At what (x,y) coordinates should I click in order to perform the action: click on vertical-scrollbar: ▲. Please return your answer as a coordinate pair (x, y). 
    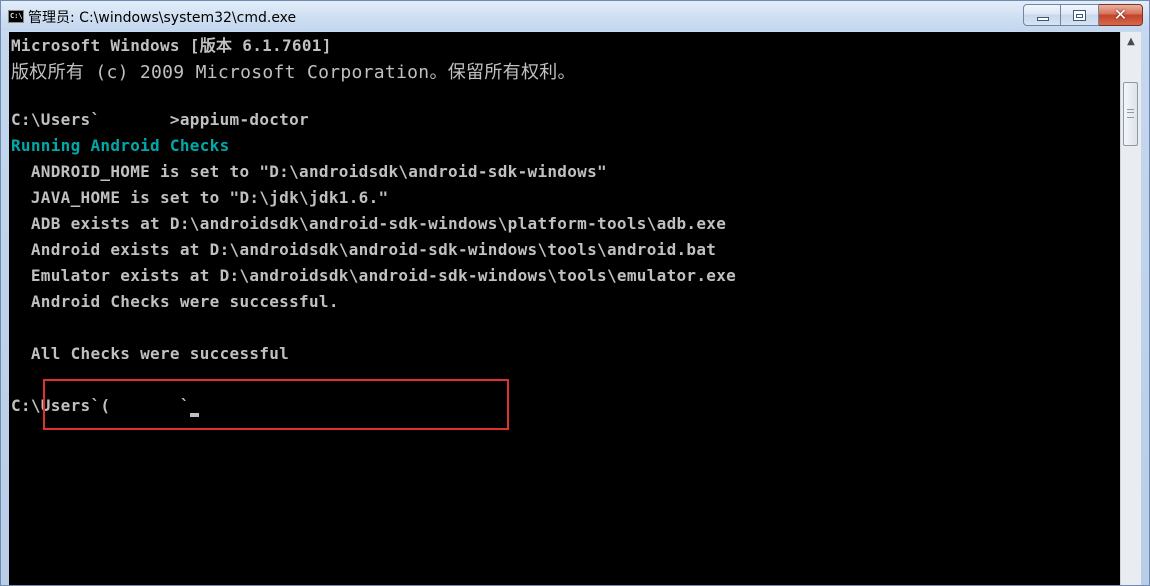
    Looking at the image, I should click on (1130, 308).